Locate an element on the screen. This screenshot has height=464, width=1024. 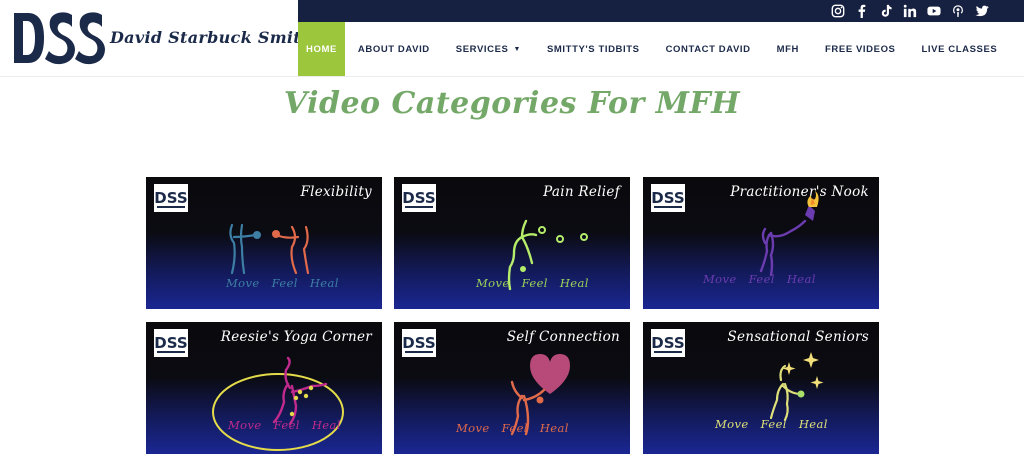
linkedin-icon is located at coordinates (910, 11).